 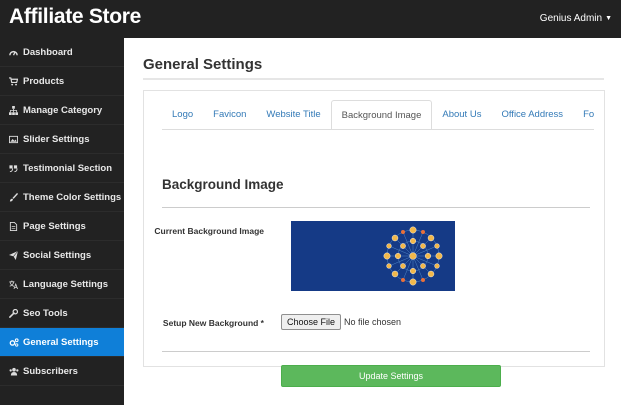 I want to click on section-divider, so click(x=376, y=207).